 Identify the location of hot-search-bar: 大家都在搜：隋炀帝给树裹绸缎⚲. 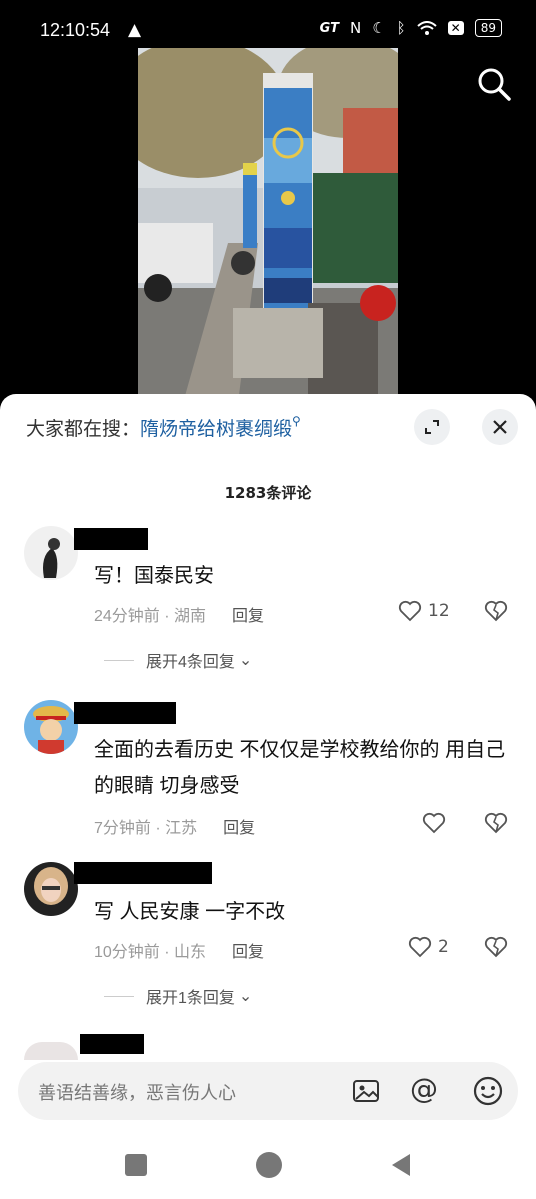
(163, 427).